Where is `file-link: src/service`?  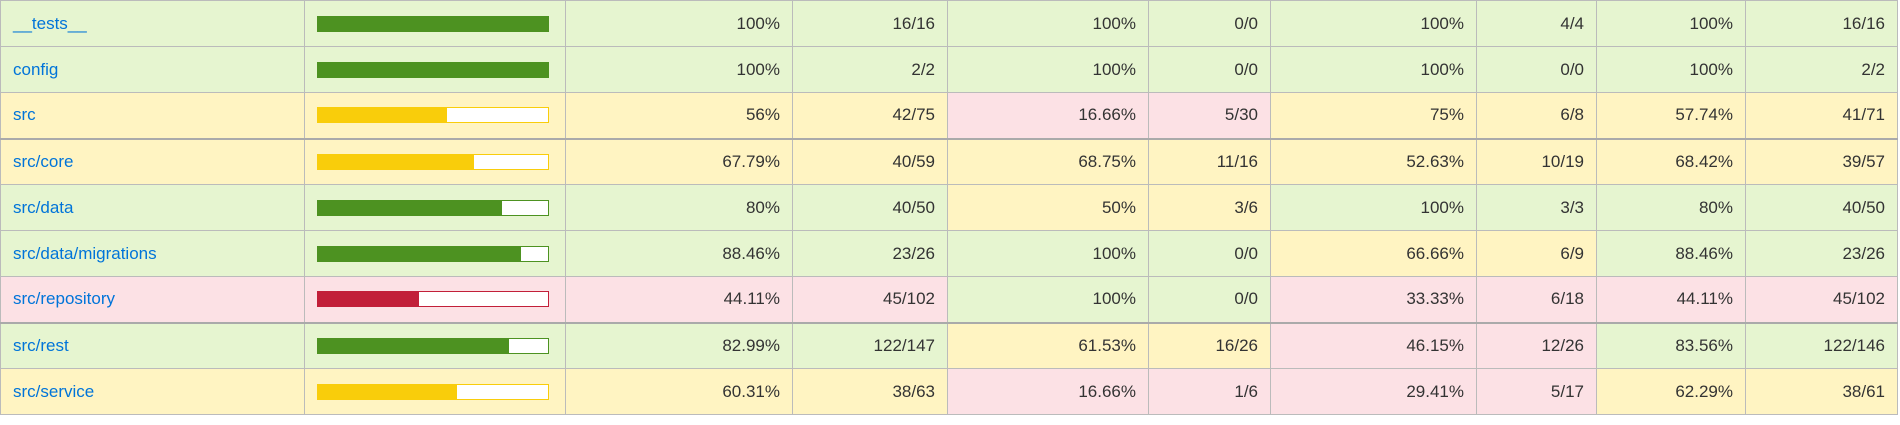
file-link: src/service is located at coordinates (53, 391).